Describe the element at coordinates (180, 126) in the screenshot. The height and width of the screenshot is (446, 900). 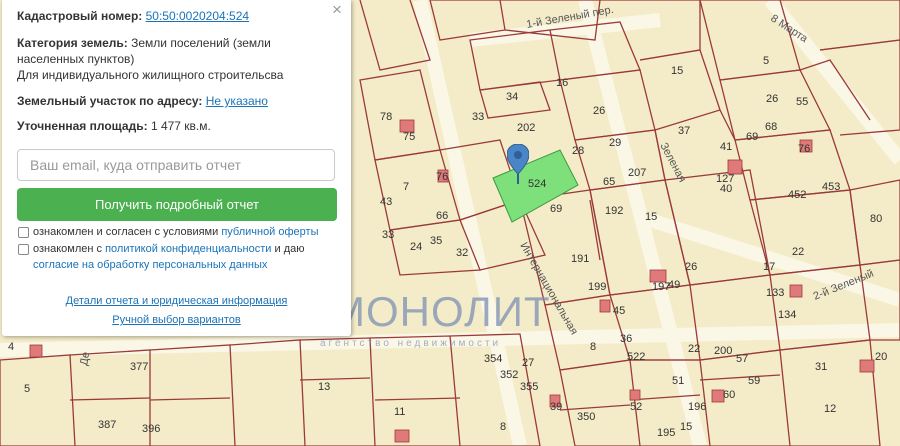
I see `area-value: 1 477 кв.м.` at that location.